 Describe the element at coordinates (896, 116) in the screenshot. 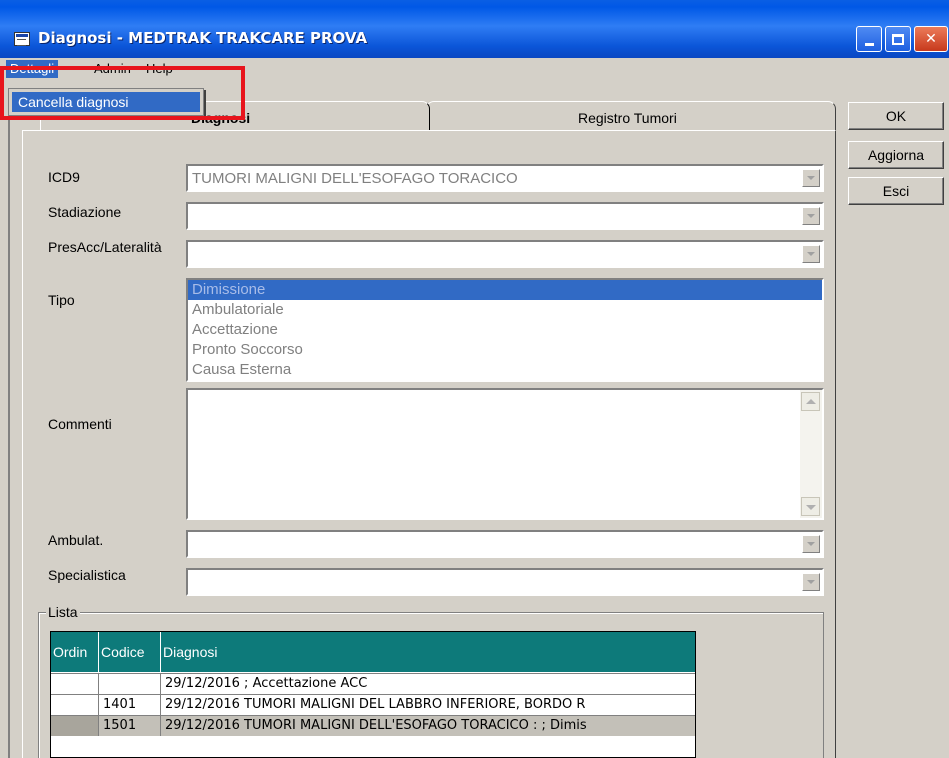

I see `ok-button: OK` at that location.